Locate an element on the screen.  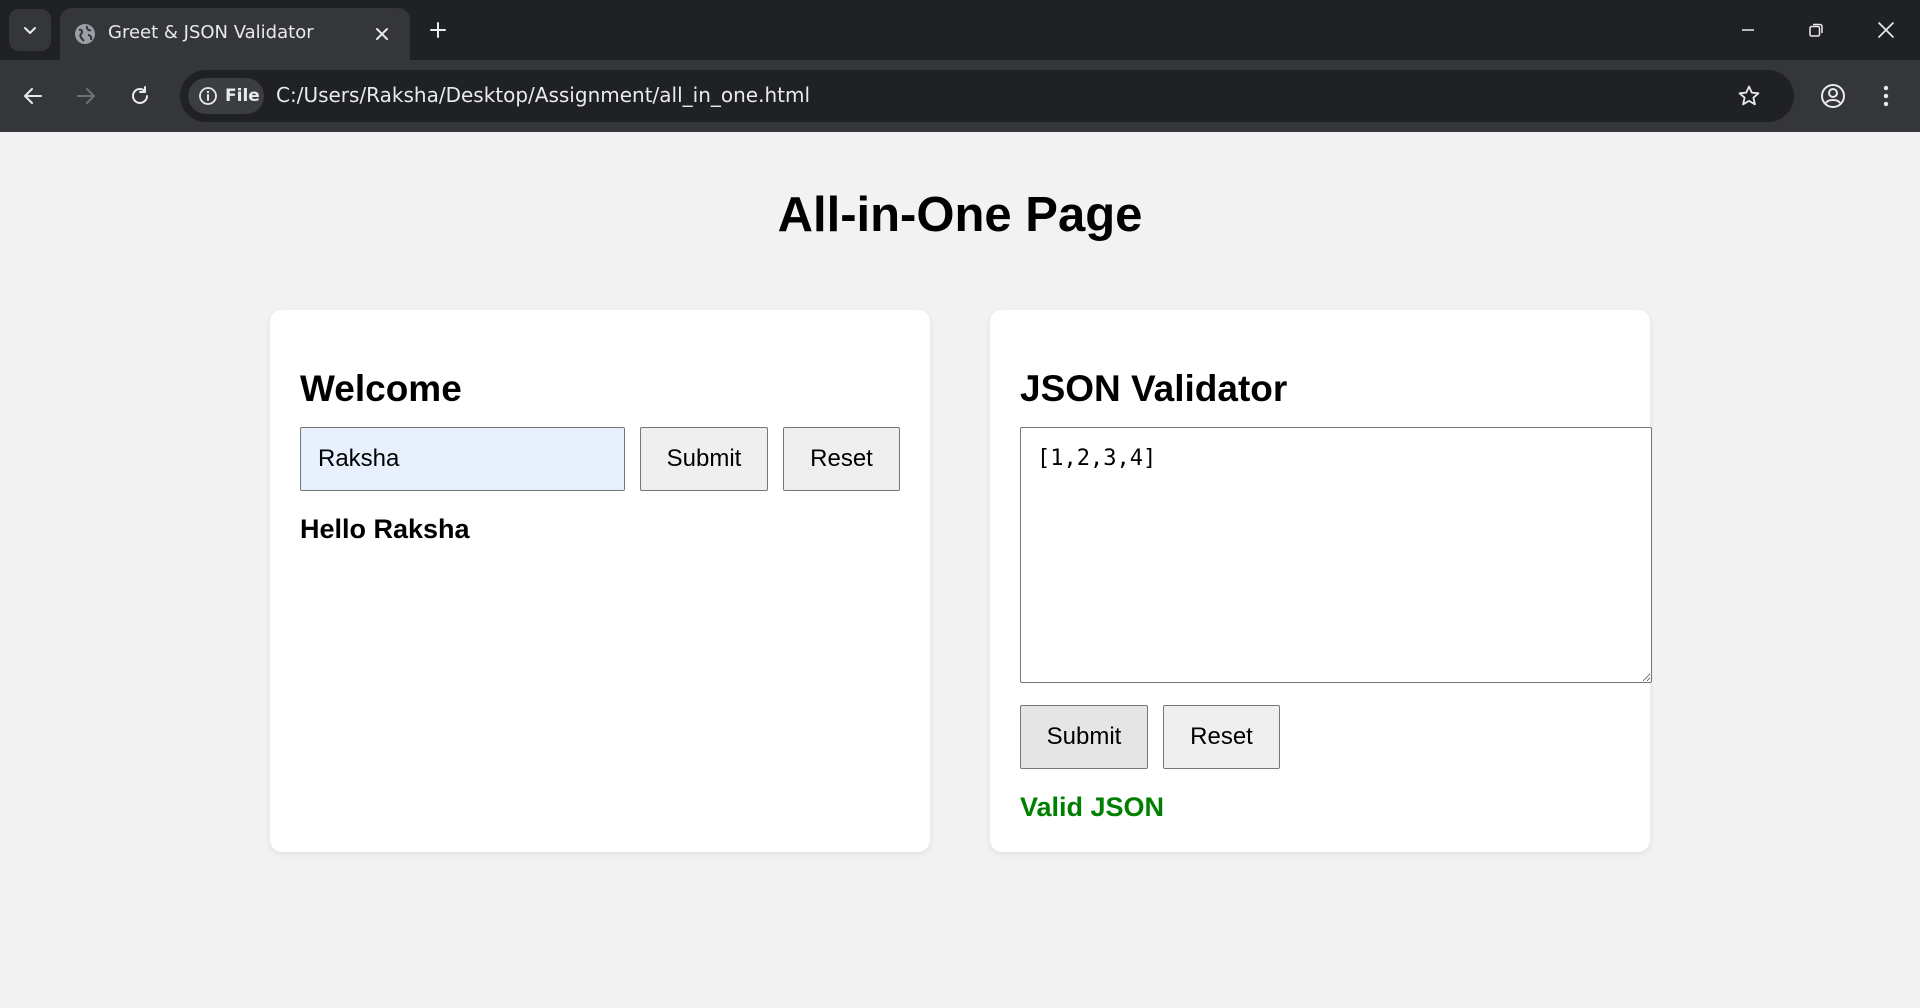
tab-title: Greet & JSON Validator is located at coordinates (211, 32).